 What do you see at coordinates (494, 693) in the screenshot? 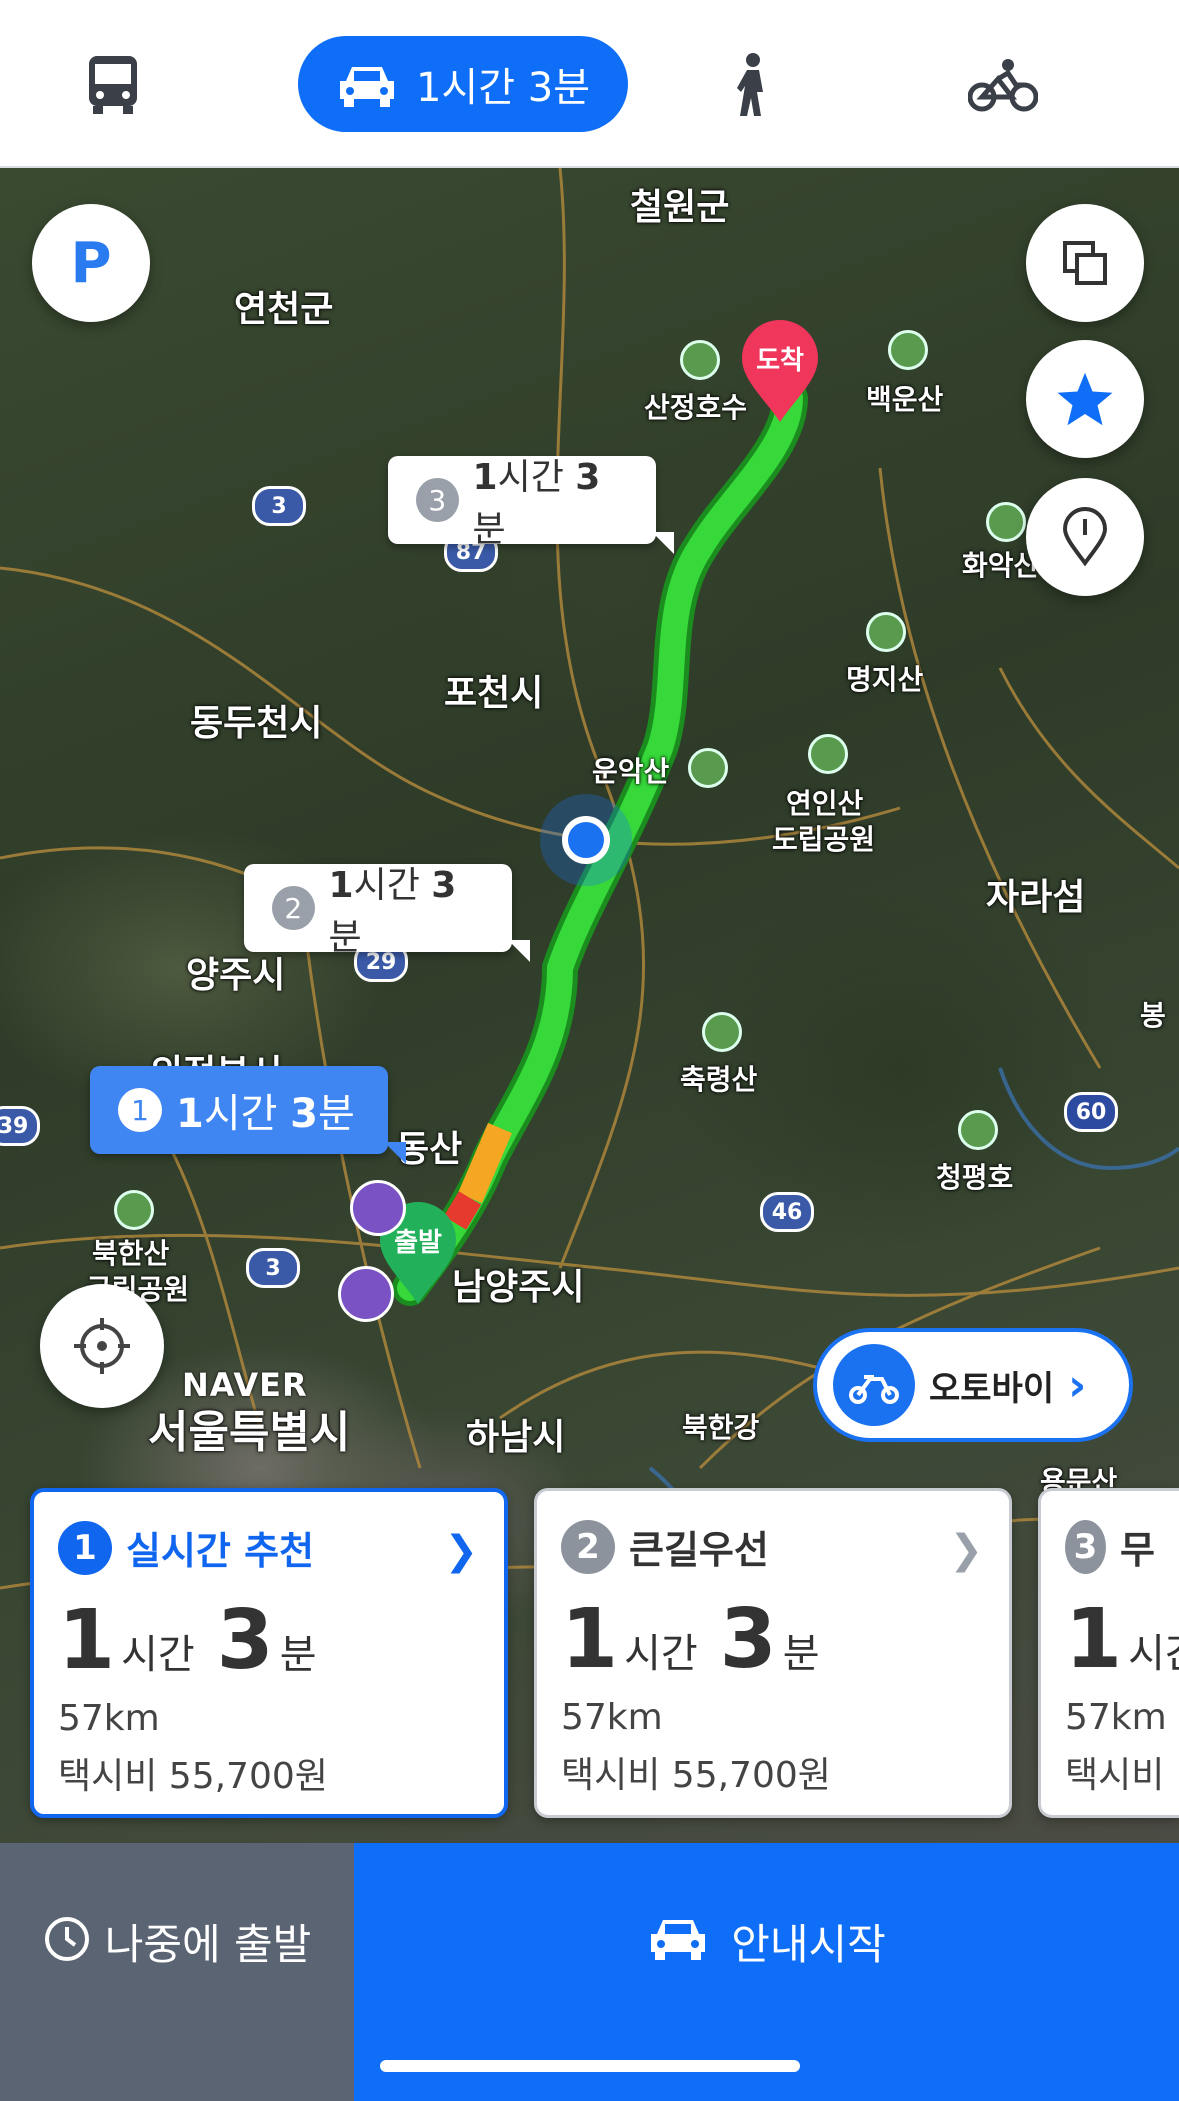
I see `place-label: 포천시` at bounding box center [494, 693].